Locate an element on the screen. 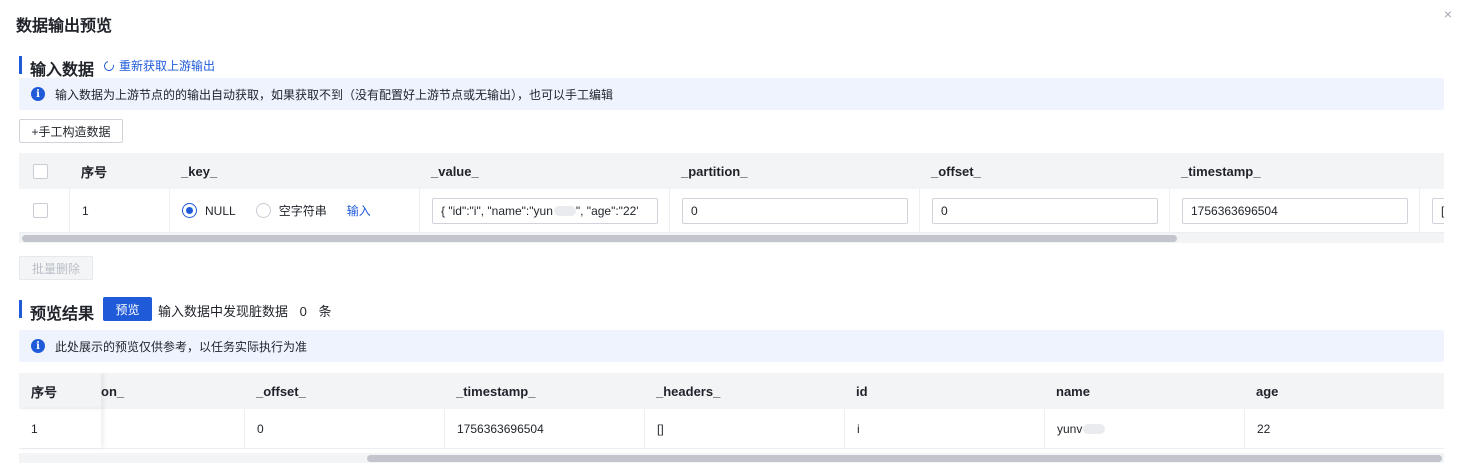 Image resolution: width=1466 pixels, height=474 pixels. row-id: i is located at coordinates (944, 428).